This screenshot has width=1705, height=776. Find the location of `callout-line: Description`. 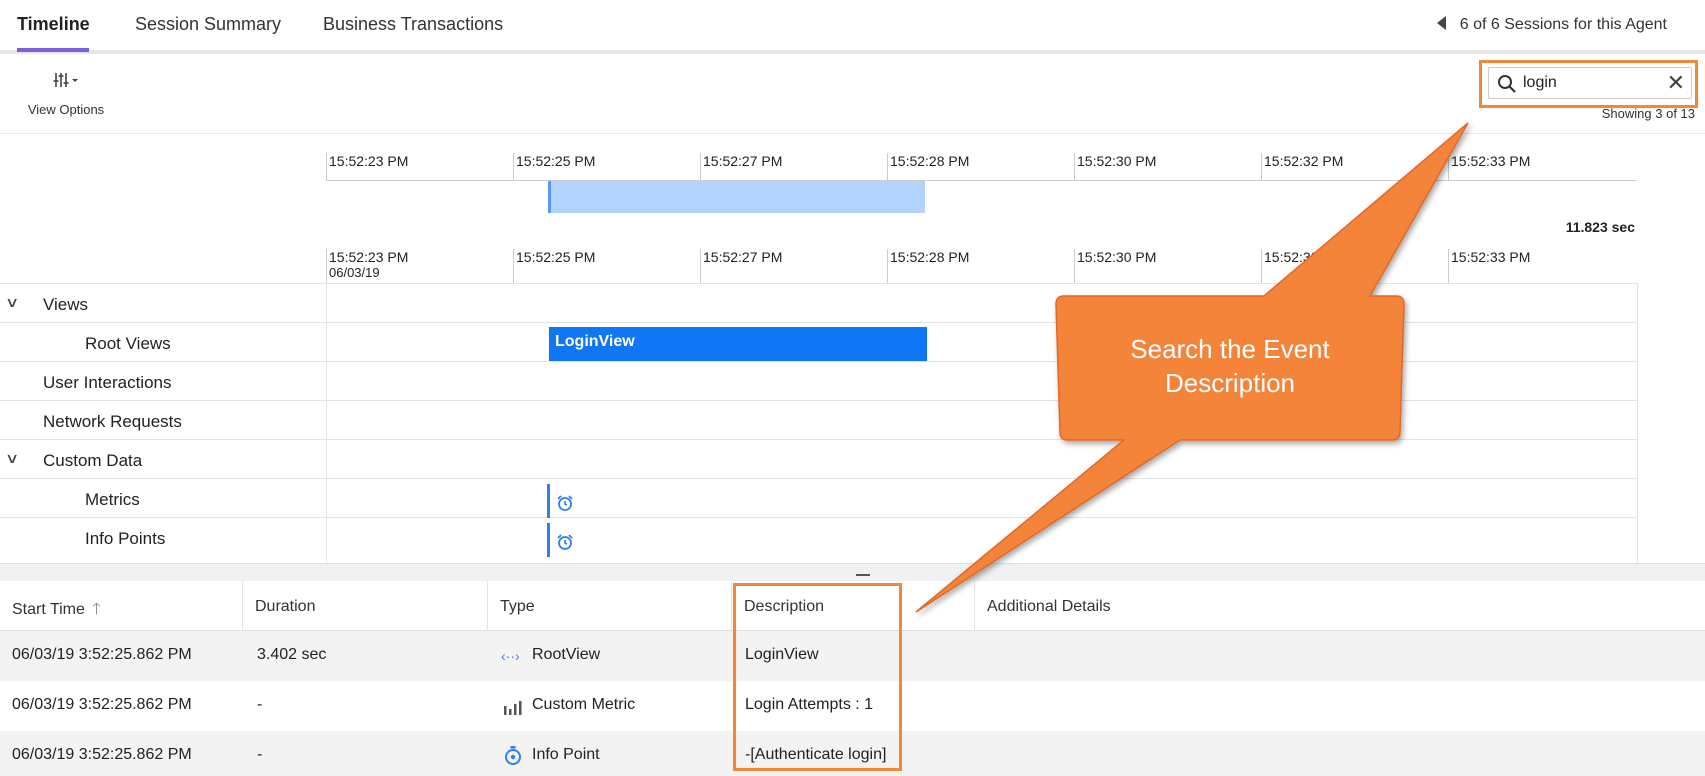

callout-line: Description is located at coordinates (1230, 383).